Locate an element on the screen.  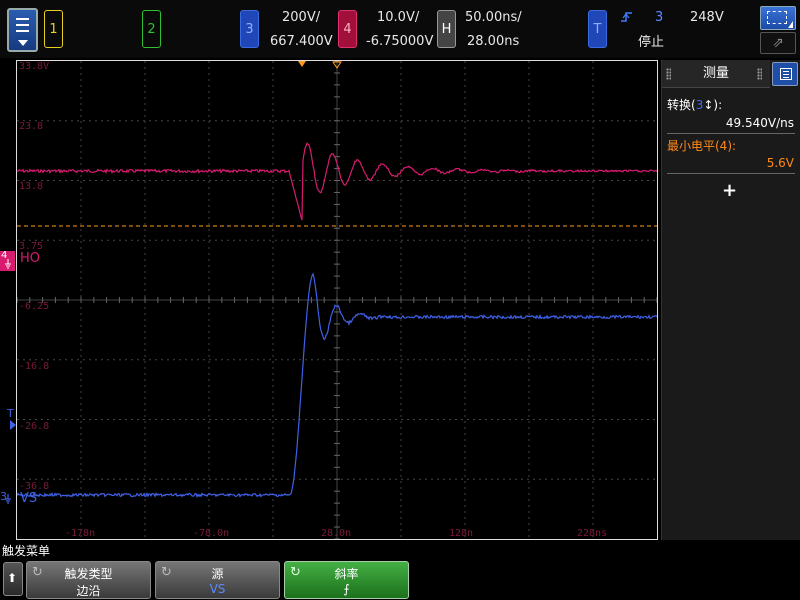
horizontal-label: H is located at coordinates (446, 29).